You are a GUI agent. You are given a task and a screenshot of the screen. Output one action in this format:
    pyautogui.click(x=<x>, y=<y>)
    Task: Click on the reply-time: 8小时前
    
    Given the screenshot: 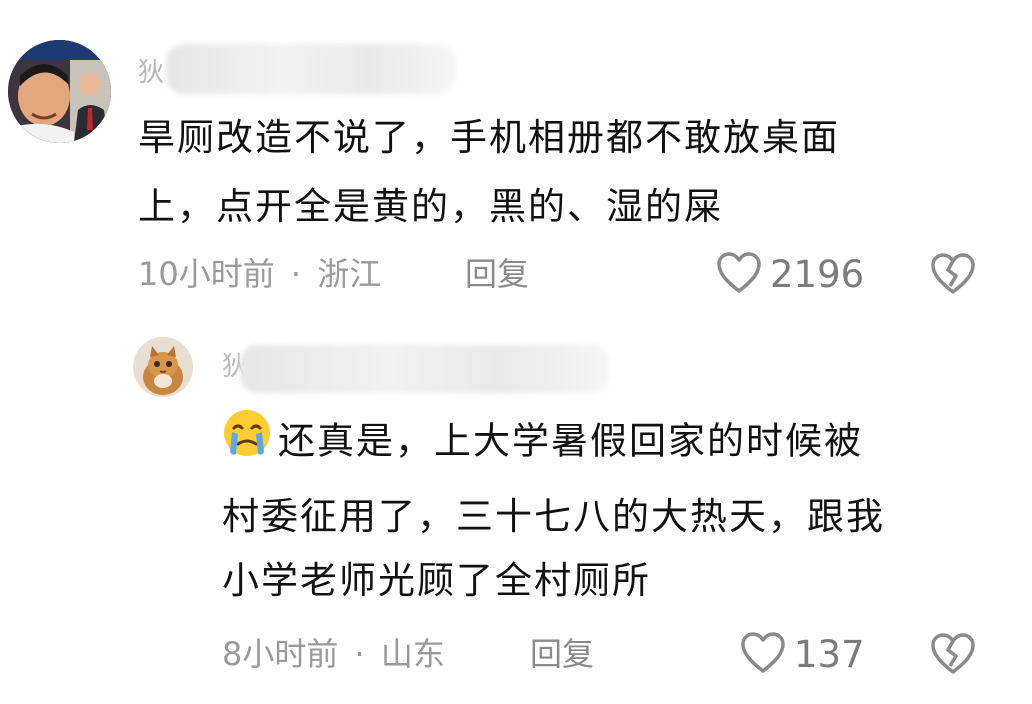 What is the action you would take?
    pyautogui.click(x=280, y=654)
    